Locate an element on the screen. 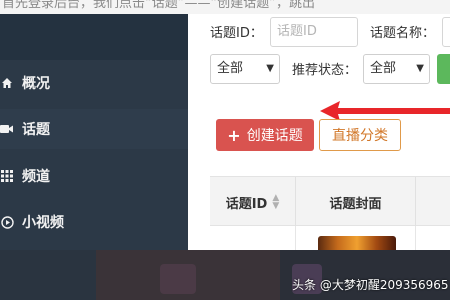 Image resolution: width=450 pixels, height=300 pixels. category-select-value: 全部 is located at coordinates (230, 68).